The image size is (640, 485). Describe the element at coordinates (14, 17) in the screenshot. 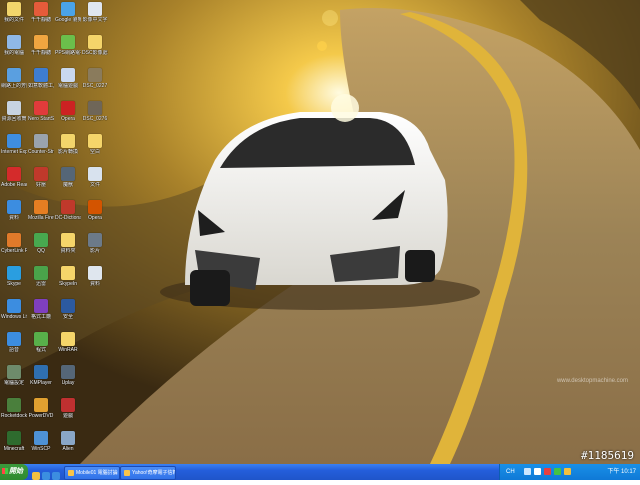

I see `desktop-icon: 我的文件` at that location.